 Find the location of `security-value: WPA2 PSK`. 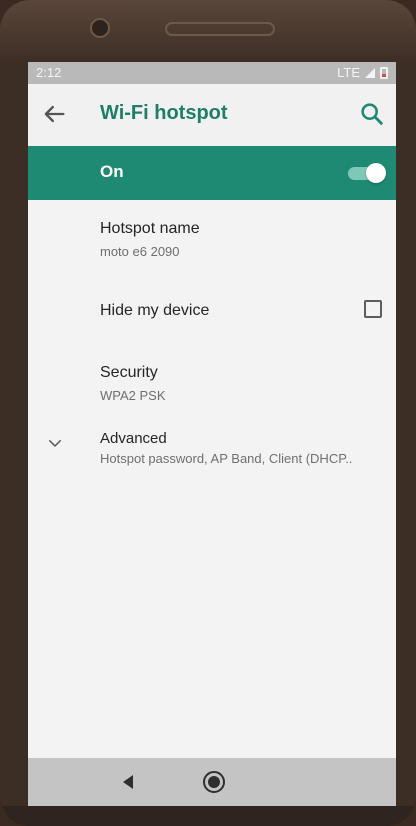

security-value: WPA2 PSK is located at coordinates (133, 395).